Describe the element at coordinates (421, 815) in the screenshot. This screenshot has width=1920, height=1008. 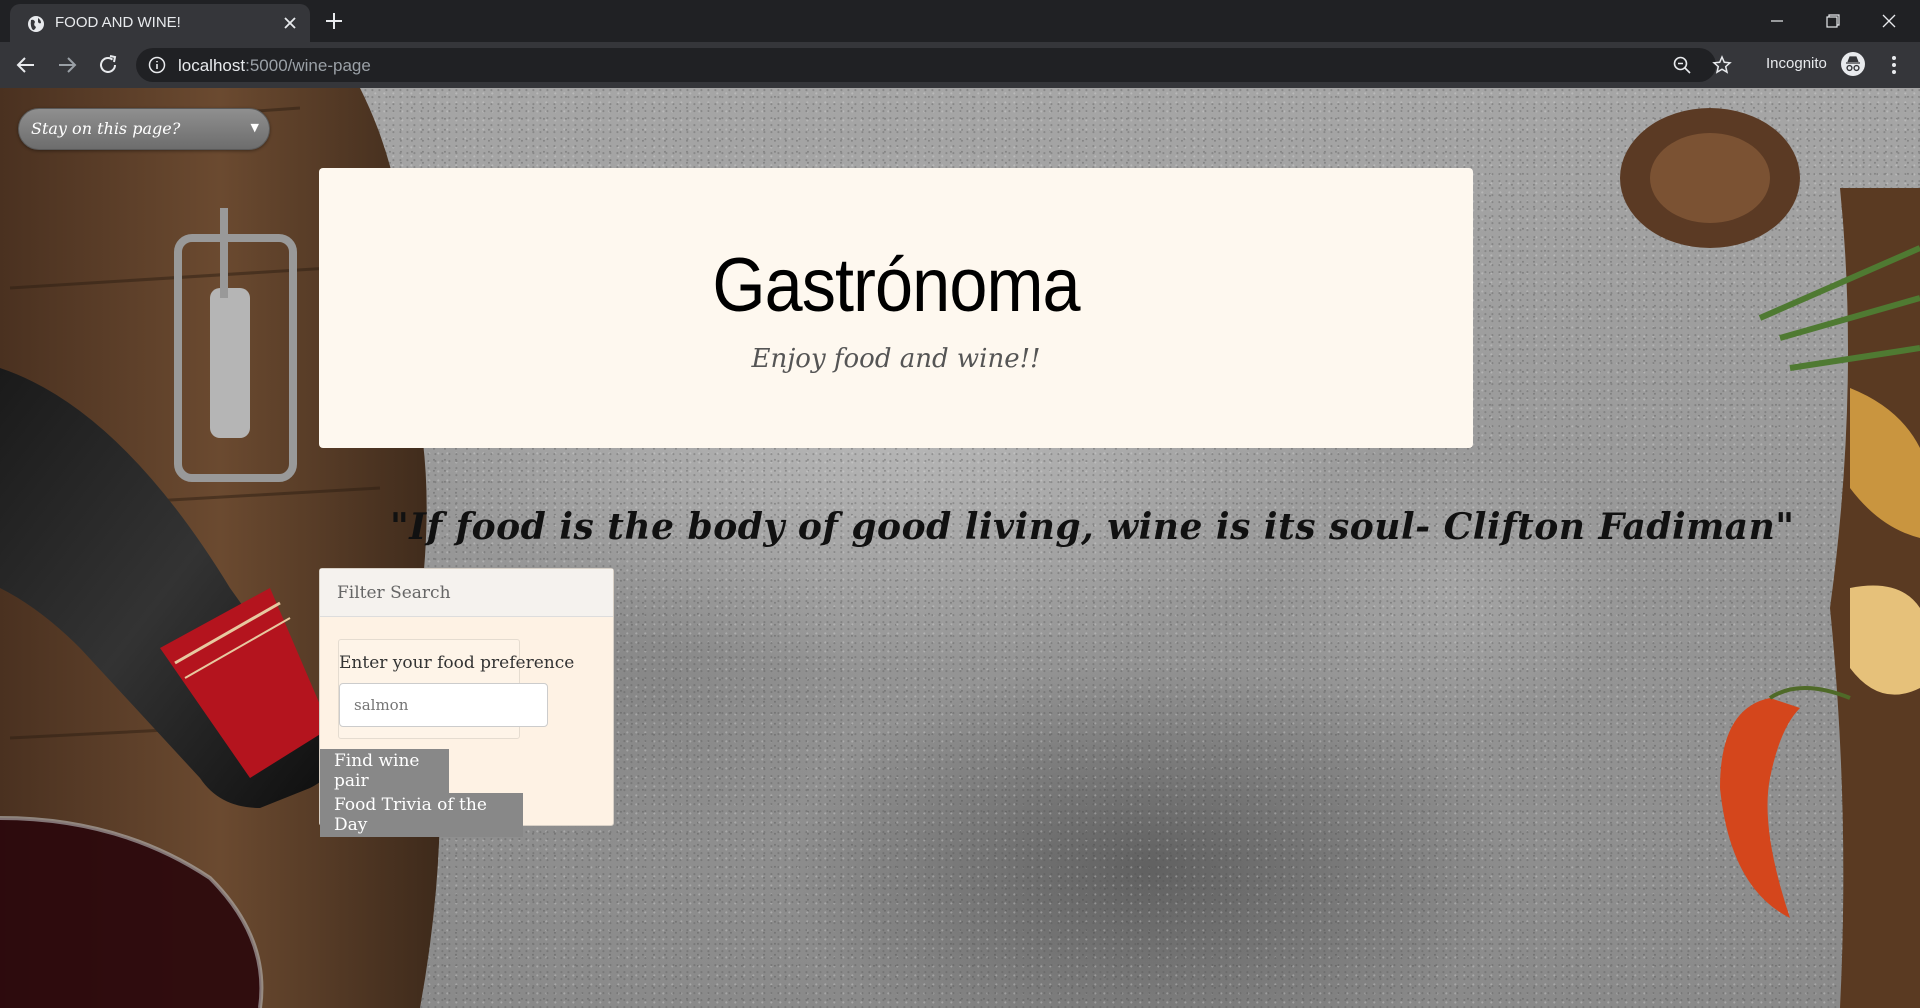
I see `food-trivia-button: Food Trivia of the Day` at that location.